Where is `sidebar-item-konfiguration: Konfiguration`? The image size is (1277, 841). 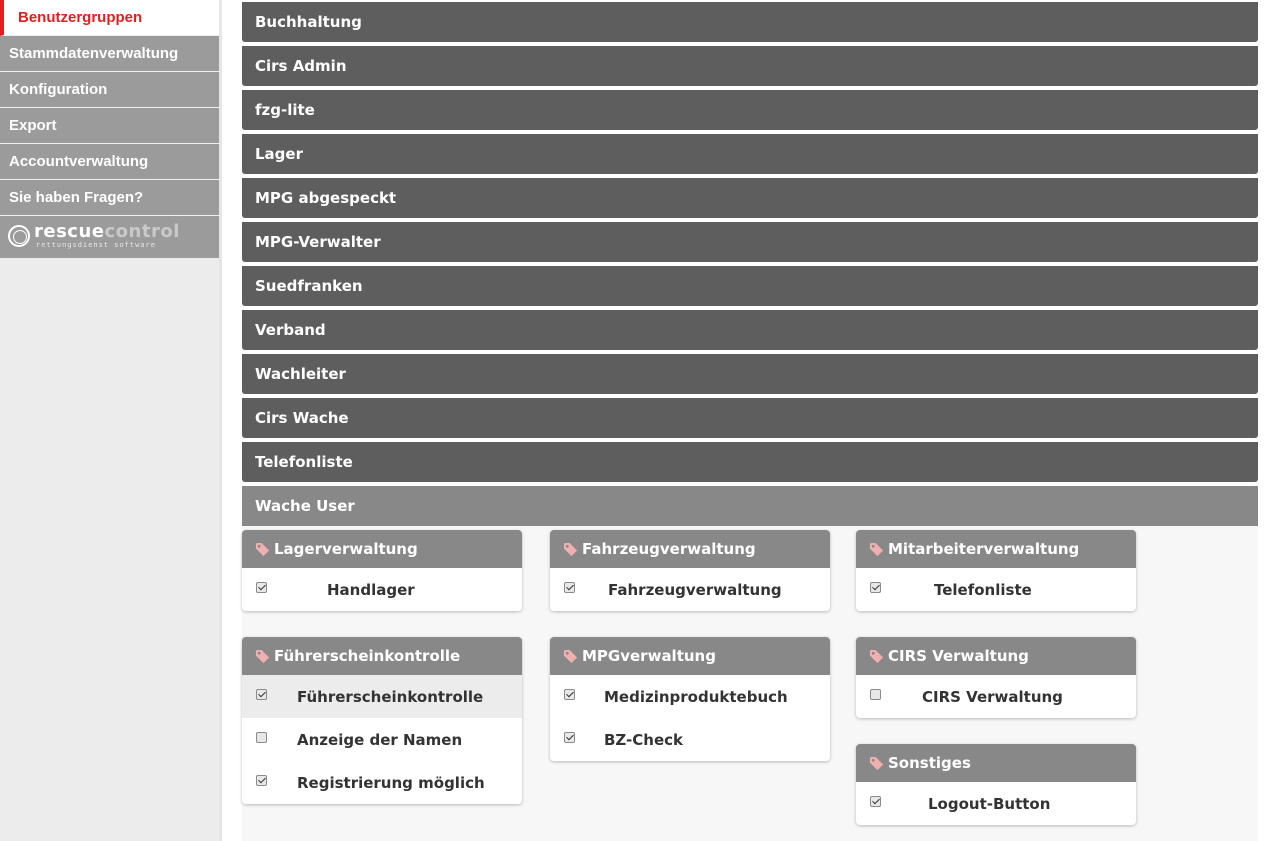 sidebar-item-konfiguration: Konfiguration is located at coordinates (109, 90).